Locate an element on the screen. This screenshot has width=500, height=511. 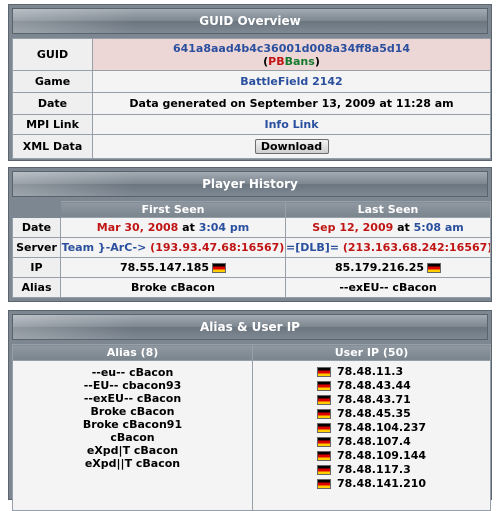
pbbans-line: (PBBans) is located at coordinates (292, 61).